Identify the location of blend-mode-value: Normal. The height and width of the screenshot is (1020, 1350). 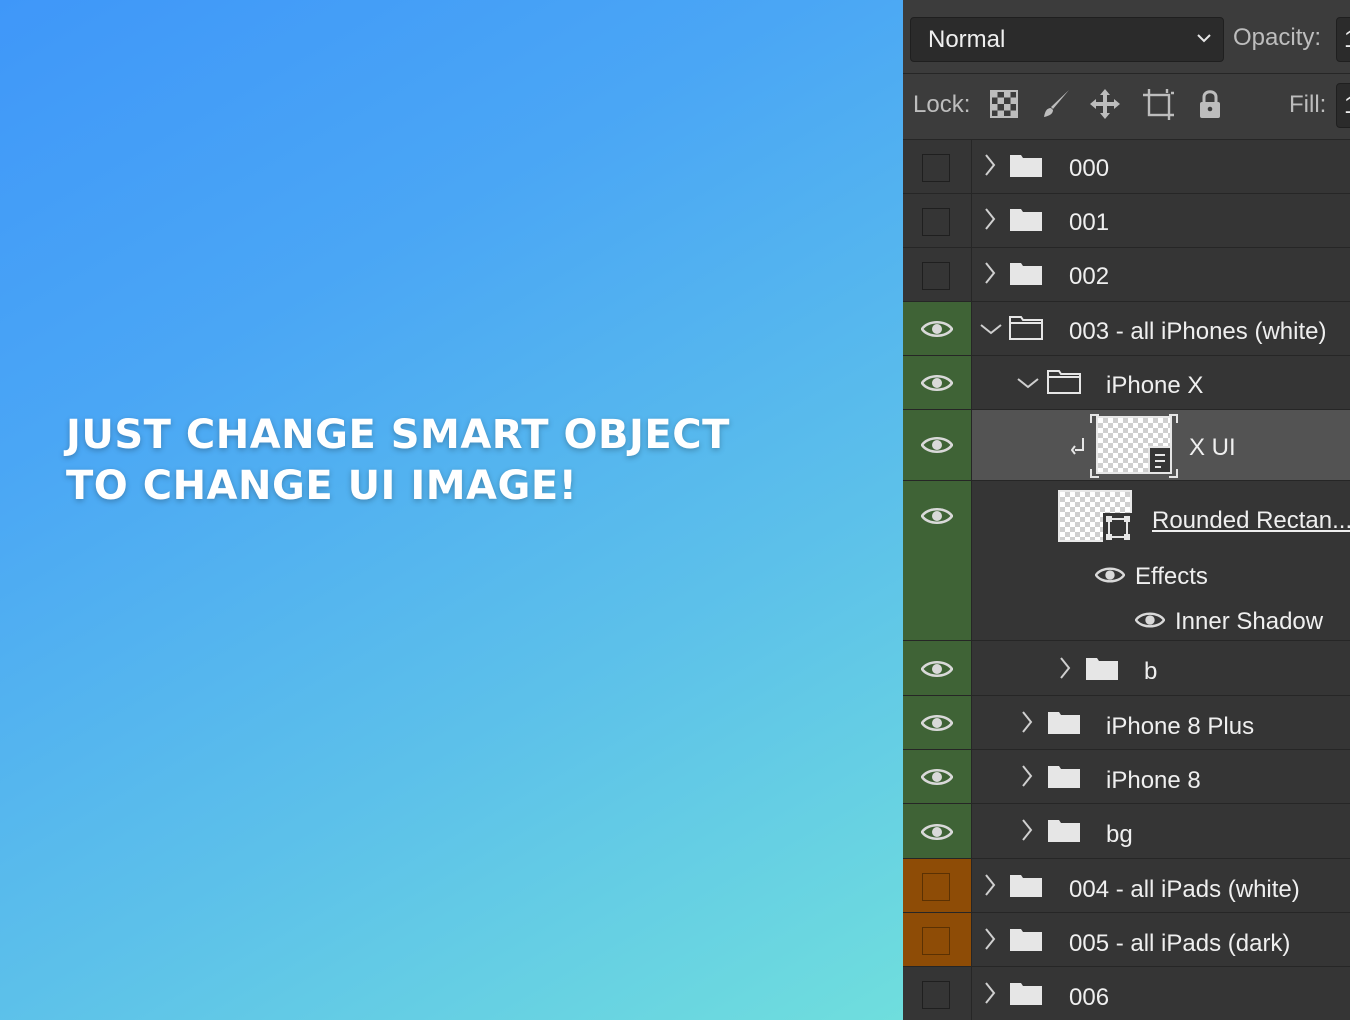
(967, 39).